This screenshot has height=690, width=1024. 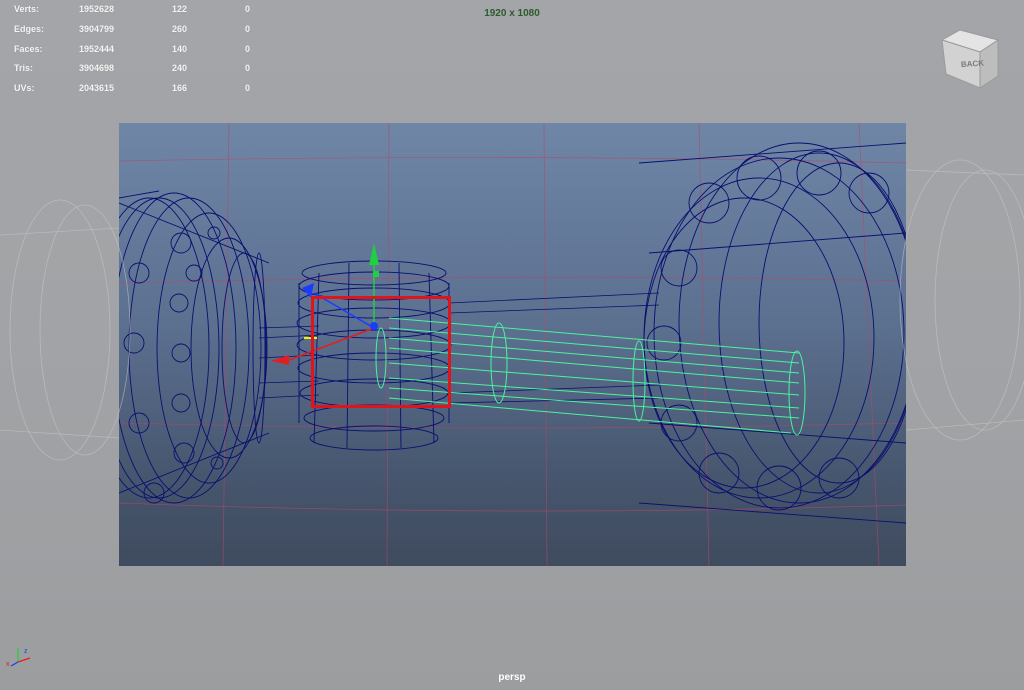 I want to click on selection-highlight-box, so click(x=381, y=352).